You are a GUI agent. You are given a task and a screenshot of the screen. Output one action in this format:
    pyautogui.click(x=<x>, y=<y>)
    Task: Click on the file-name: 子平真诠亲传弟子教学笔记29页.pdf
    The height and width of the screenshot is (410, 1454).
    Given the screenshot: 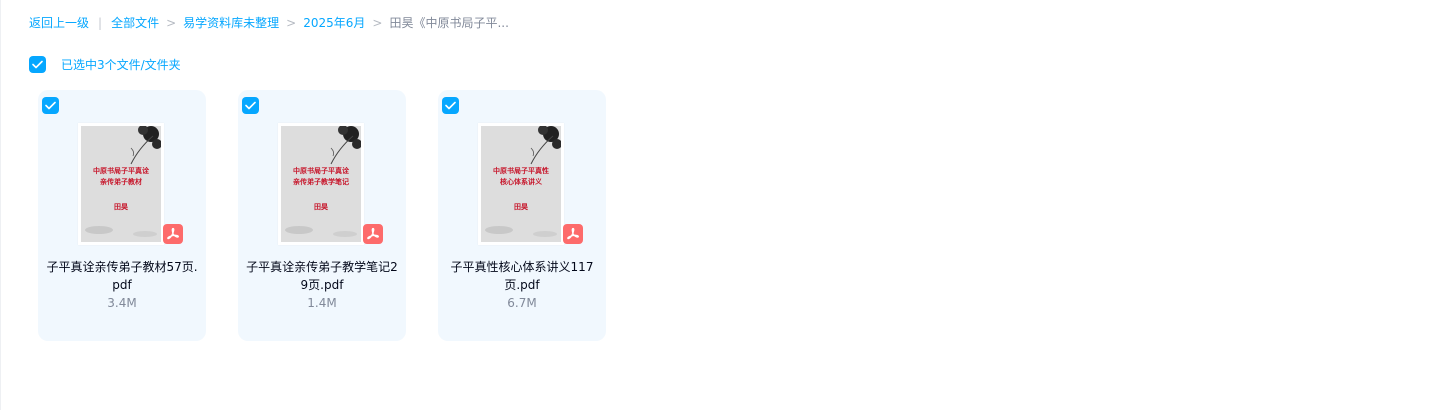 What is the action you would take?
    pyautogui.click(x=322, y=276)
    